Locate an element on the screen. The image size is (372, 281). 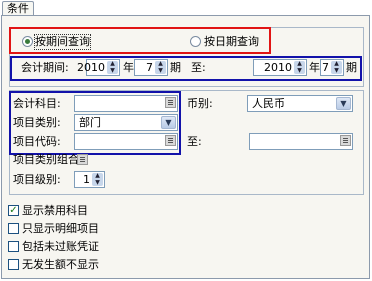
option-label: 包括未过账凭证 is located at coordinates (60, 247).